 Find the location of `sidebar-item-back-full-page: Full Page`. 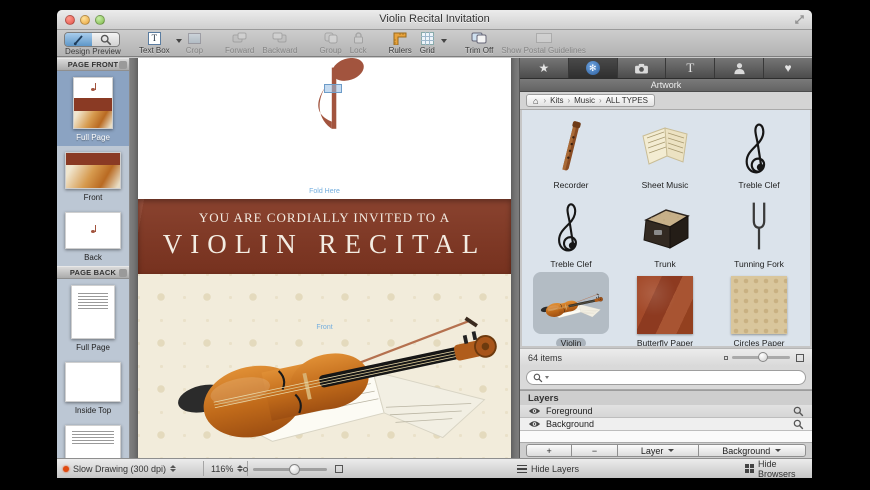

sidebar-item-back-full-page: Full Page is located at coordinates (93, 317).